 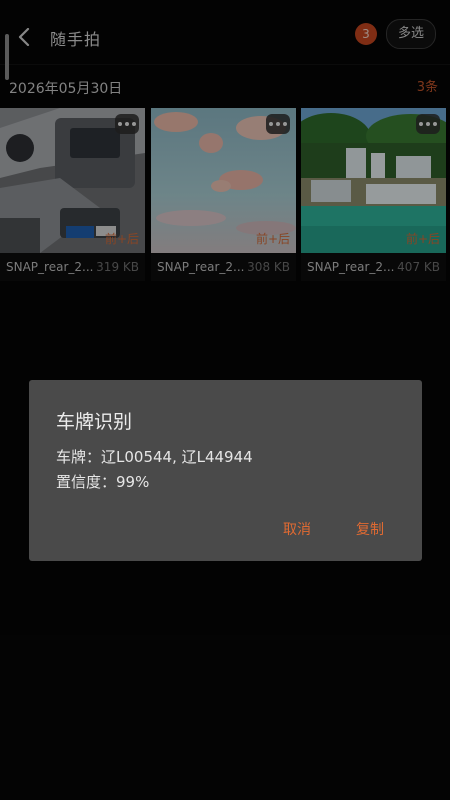 What do you see at coordinates (103, 482) in the screenshot?
I see `confidence-text: 置信度：99%` at bounding box center [103, 482].